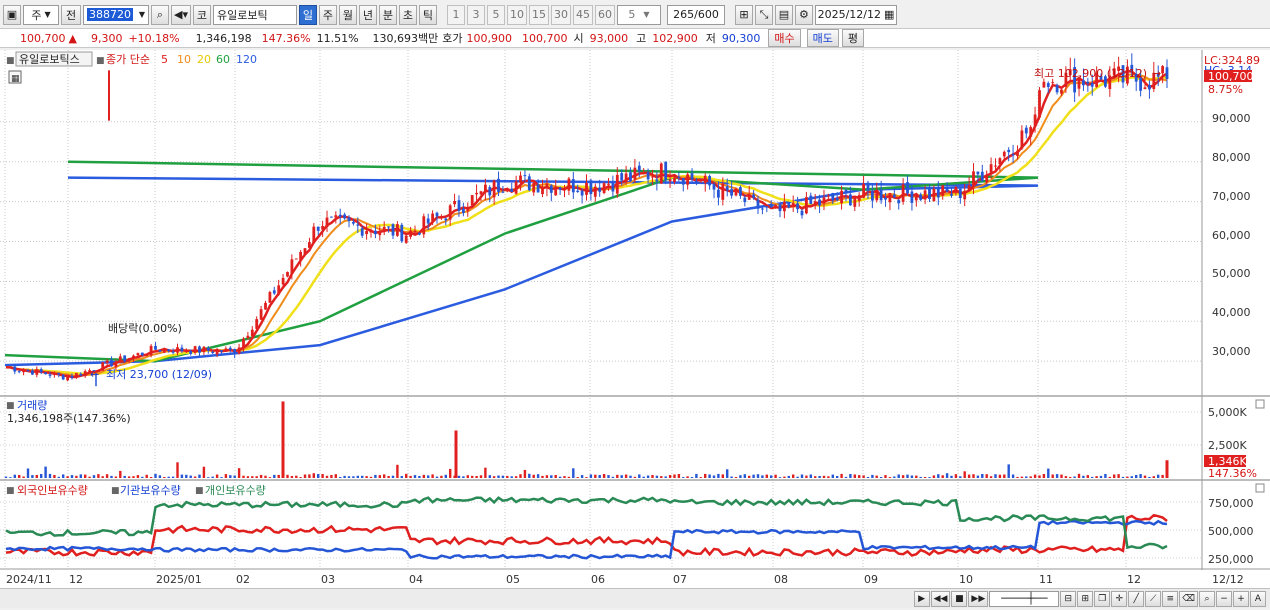 This screenshot has height=610, width=1270. I want to click on erase-icon: ⌫, so click(1188, 598).